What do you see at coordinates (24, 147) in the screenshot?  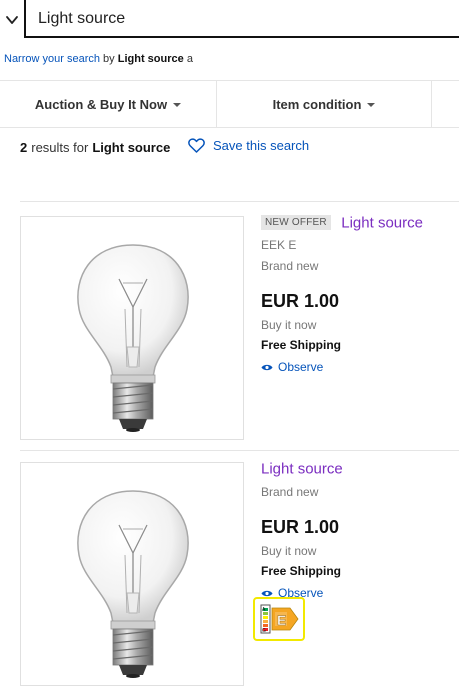 I see `results-count: 2` at bounding box center [24, 147].